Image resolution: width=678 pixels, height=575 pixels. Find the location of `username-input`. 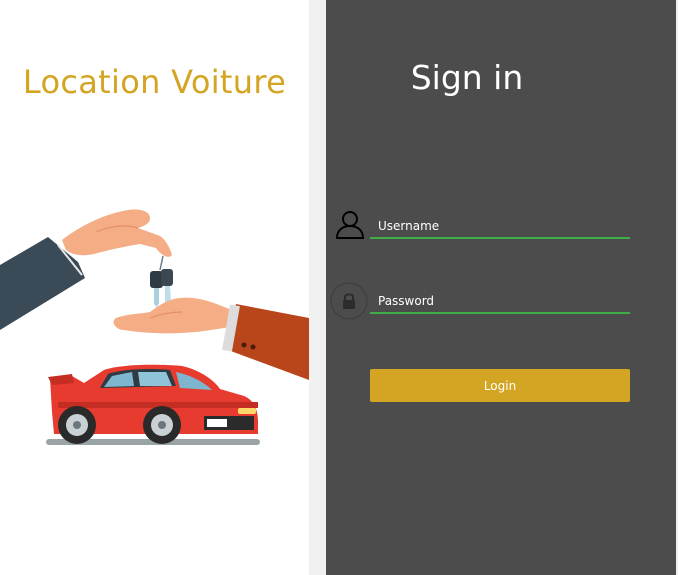

username-input is located at coordinates (500, 226).